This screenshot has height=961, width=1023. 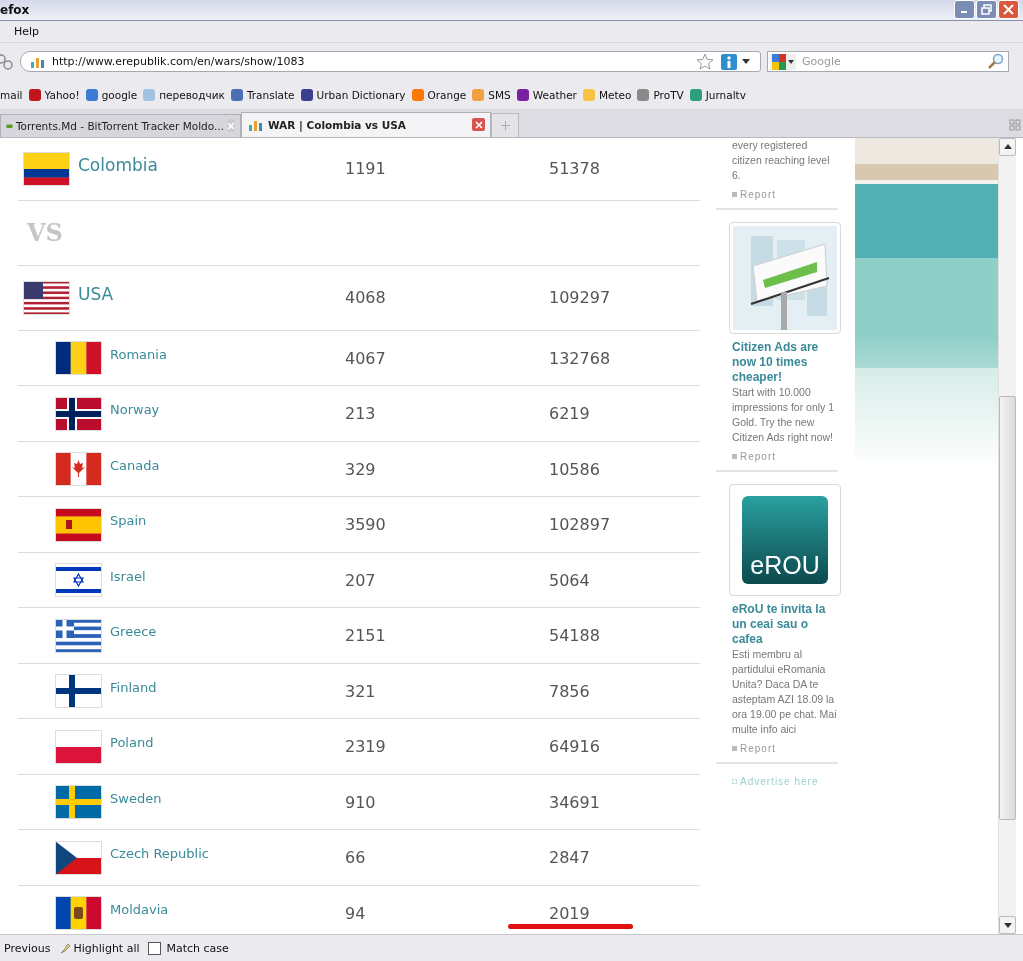 I want to click on table-cell-text: 910, so click(x=361, y=802).